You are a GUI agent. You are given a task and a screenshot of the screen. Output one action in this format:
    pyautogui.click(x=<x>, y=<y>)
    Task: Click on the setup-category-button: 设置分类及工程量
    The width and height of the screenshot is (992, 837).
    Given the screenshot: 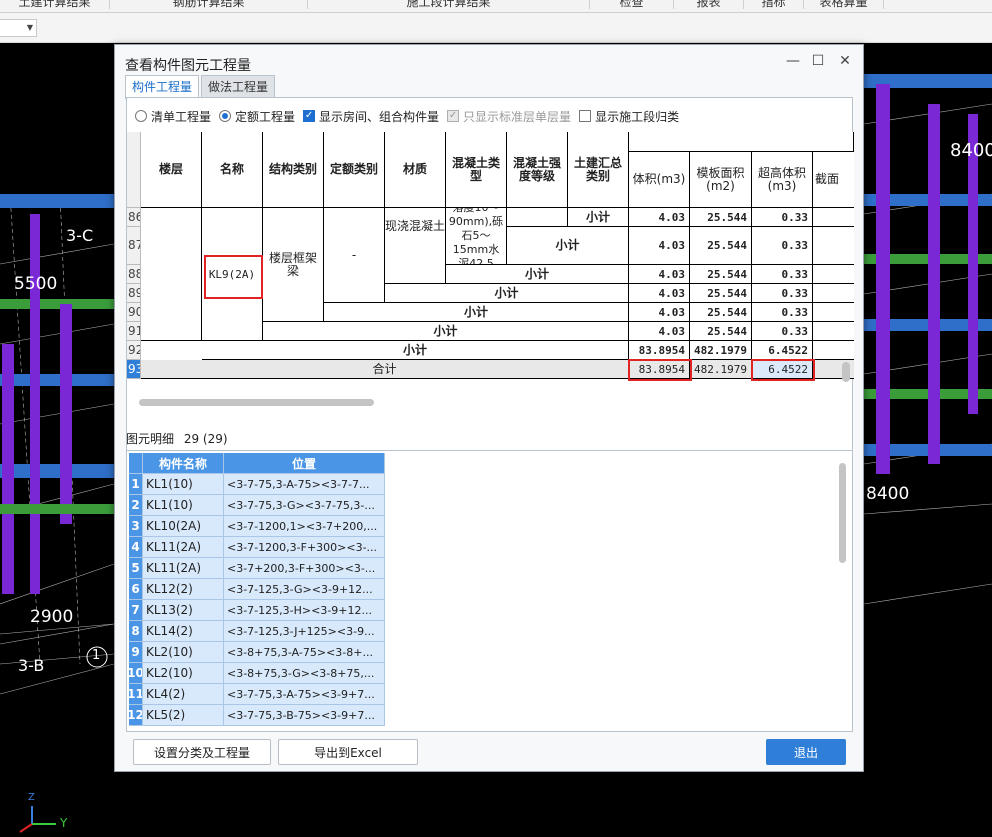 What is the action you would take?
    pyautogui.click(x=202, y=752)
    